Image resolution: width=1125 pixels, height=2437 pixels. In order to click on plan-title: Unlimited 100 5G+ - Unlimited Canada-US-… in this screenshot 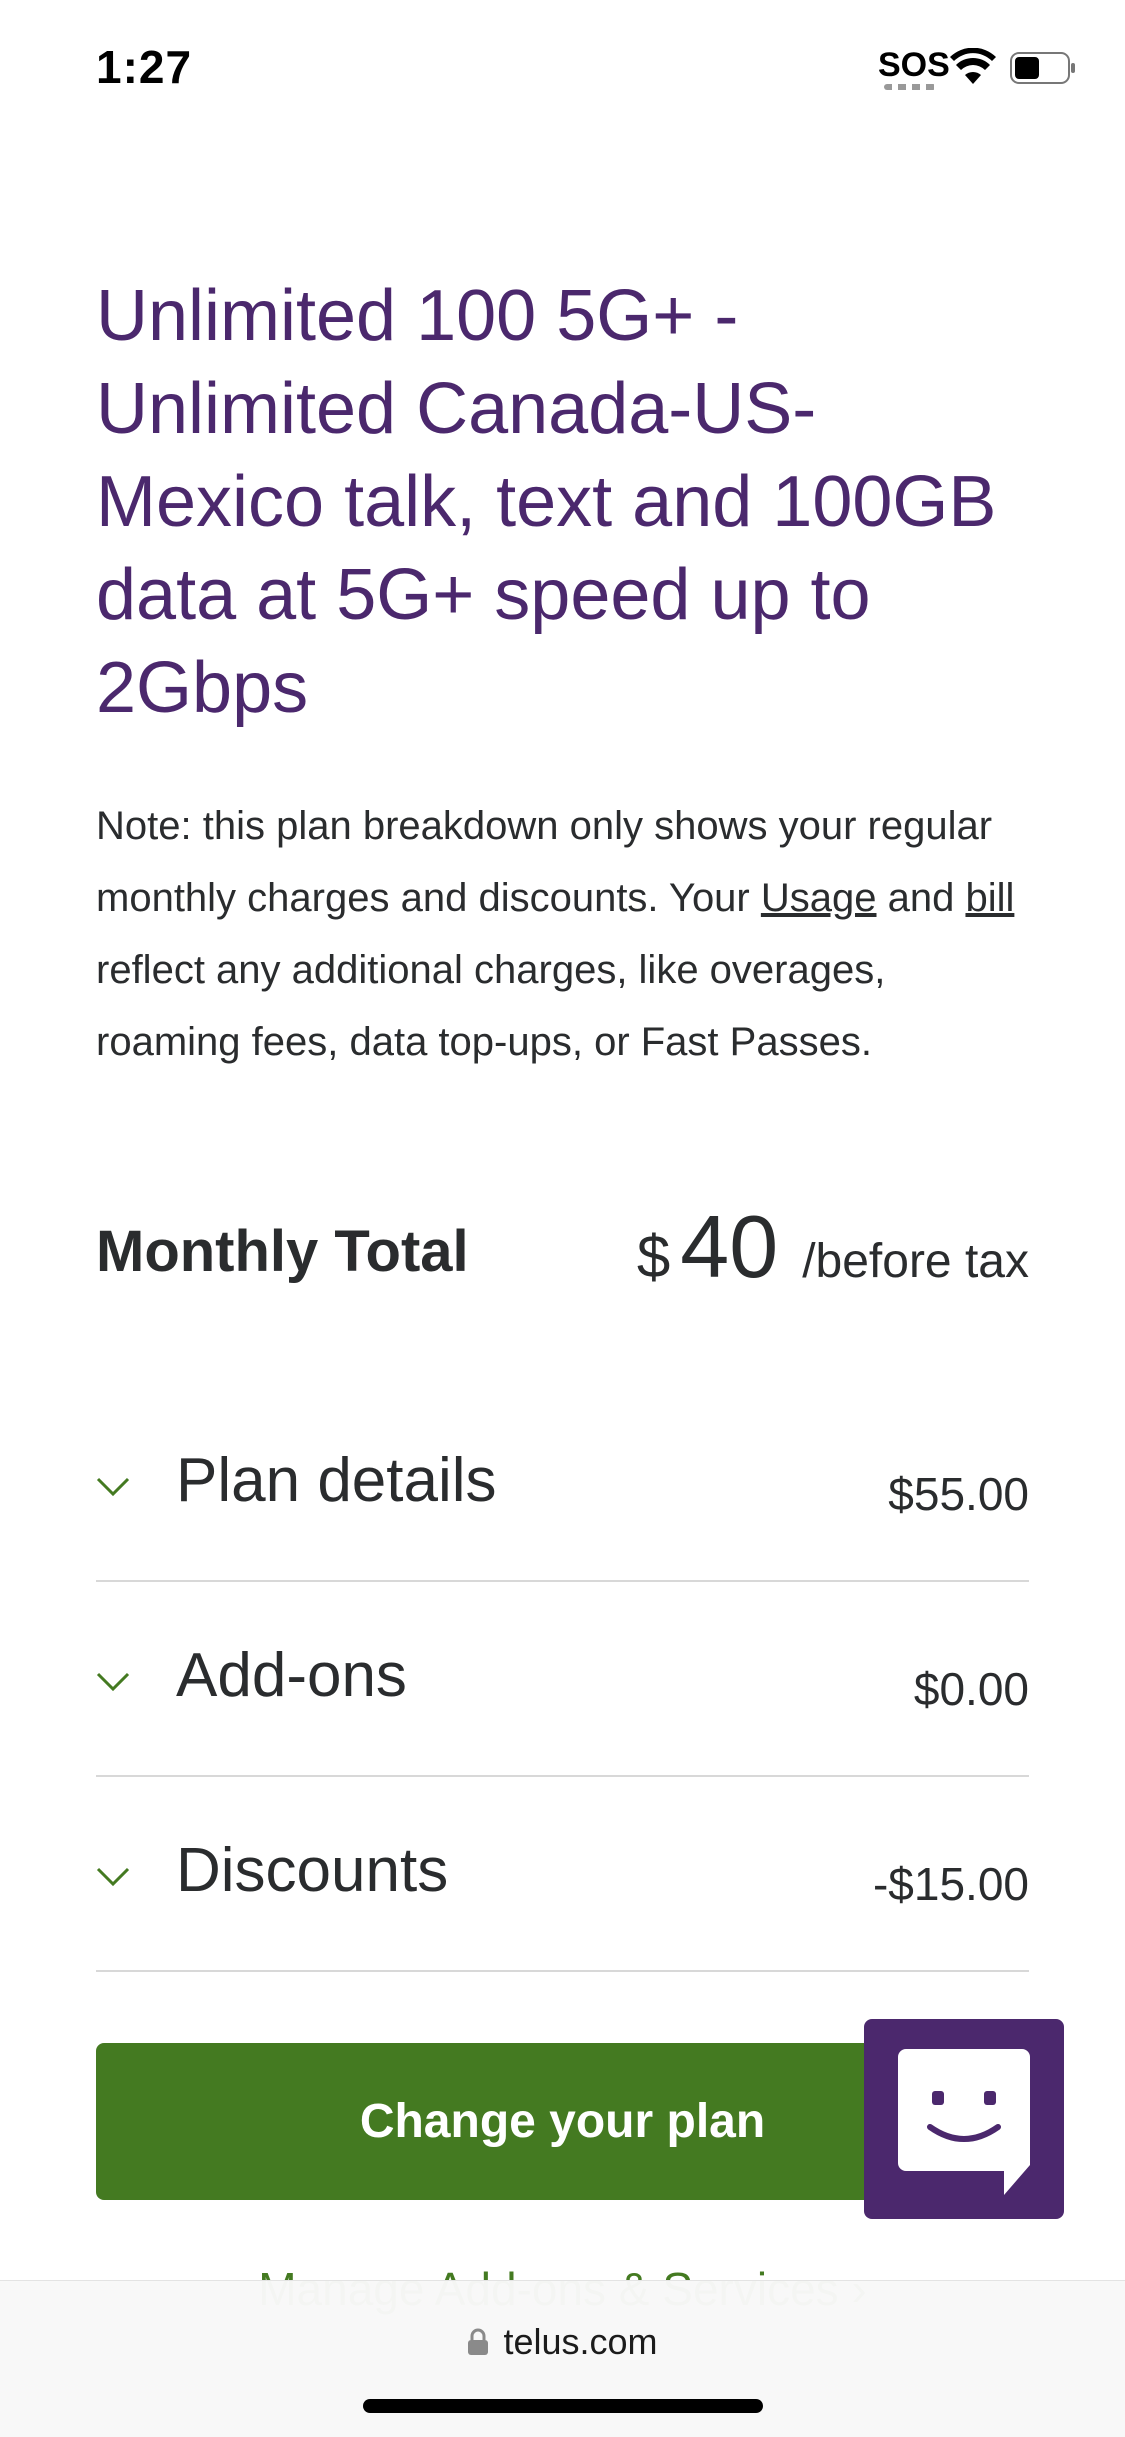, I will do `click(546, 502)`.